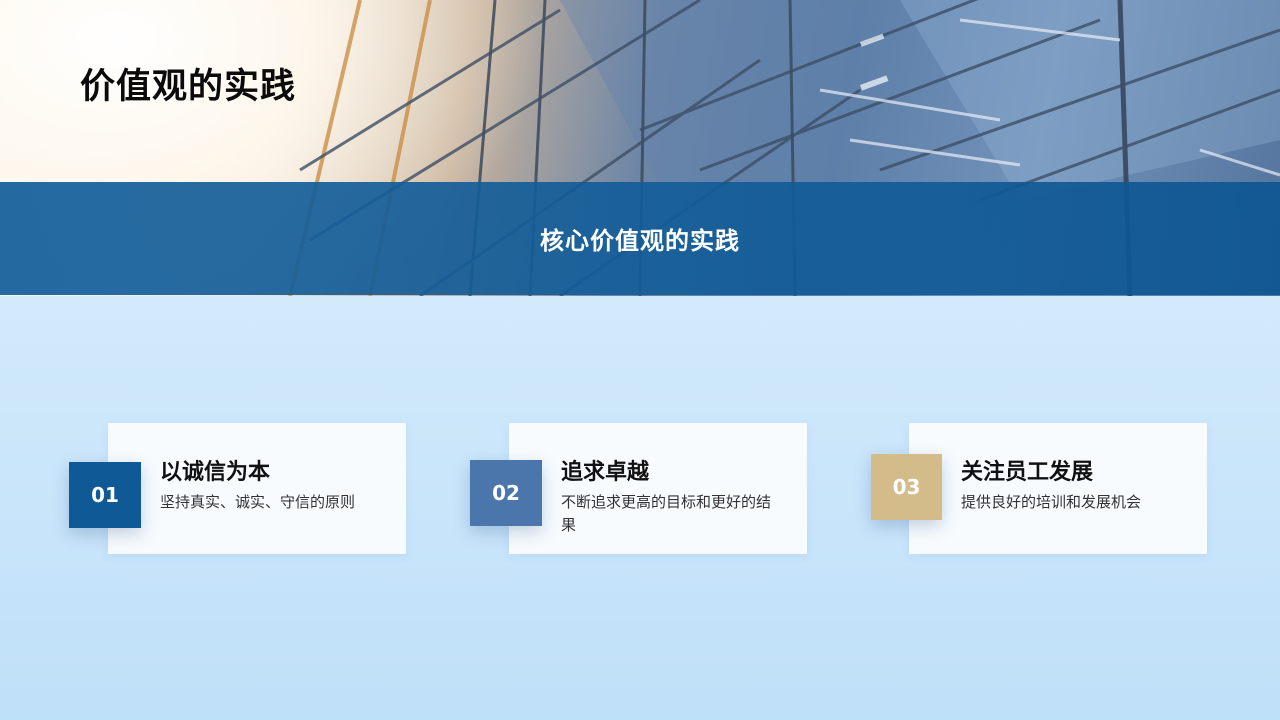 This screenshot has width=1280, height=720. What do you see at coordinates (1051, 502) in the screenshot?
I see `card-description: 提供良好的培训和发展机会` at bounding box center [1051, 502].